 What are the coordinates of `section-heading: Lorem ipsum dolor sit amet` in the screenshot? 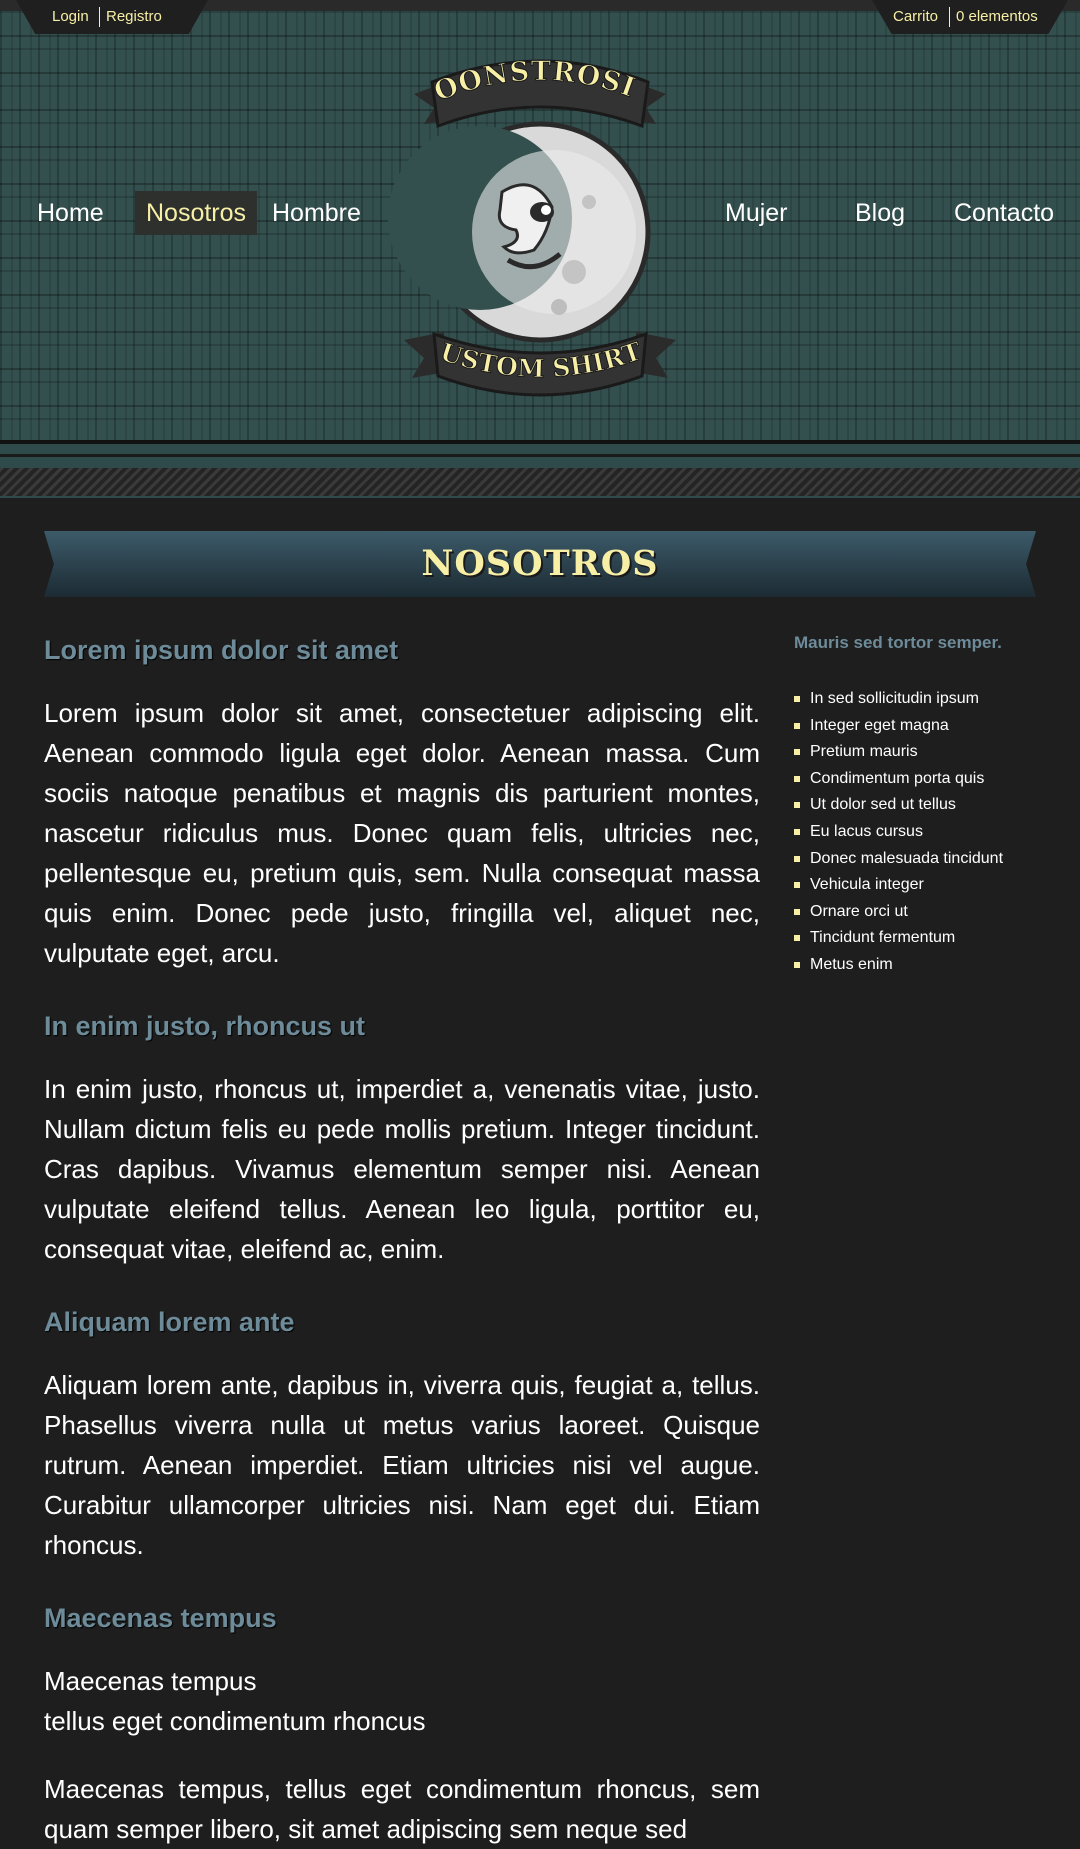 It's located at (221, 650).